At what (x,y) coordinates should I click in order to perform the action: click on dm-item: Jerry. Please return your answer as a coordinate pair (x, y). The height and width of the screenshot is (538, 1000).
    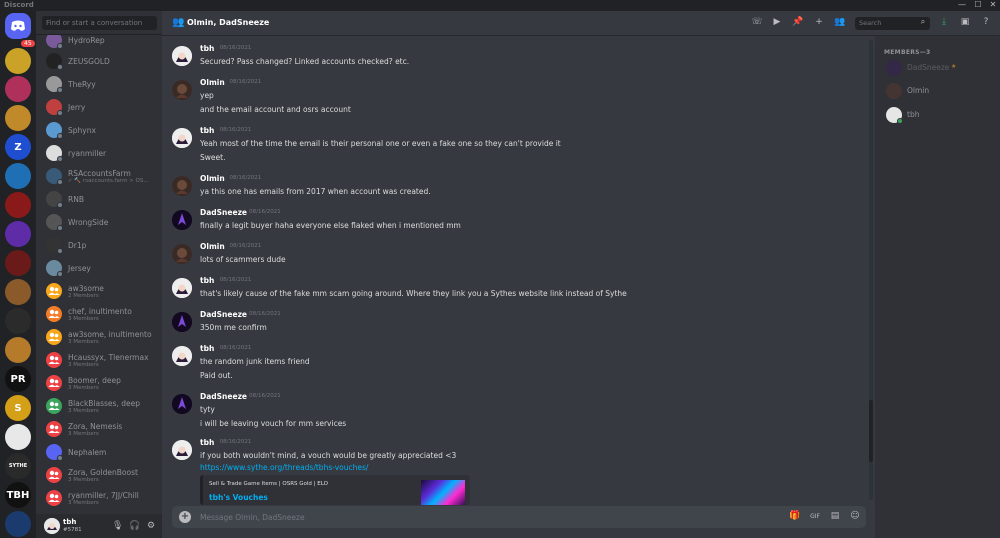
    Looking at the image, I should click on (102, 108).